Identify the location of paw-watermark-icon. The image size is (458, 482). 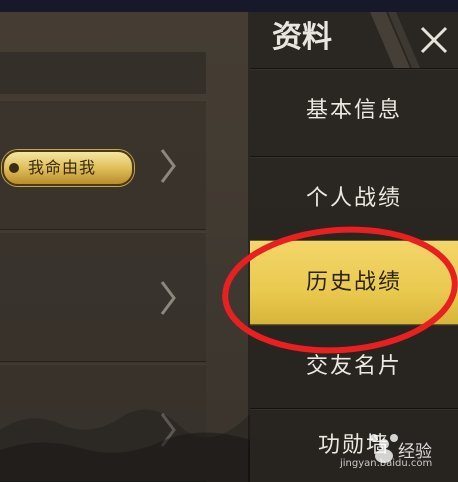
(384, 448).